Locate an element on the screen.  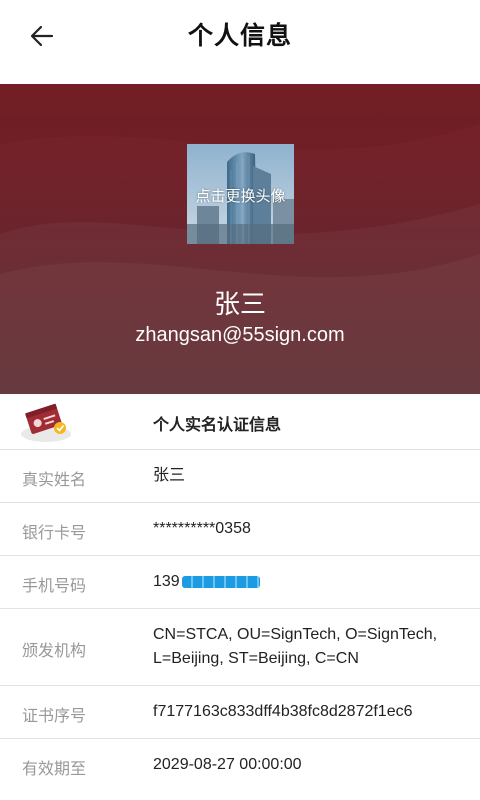
field-row-cert-serial: 证书序号 f7177163c833dff4b38fc8d2872f1ec6 is located at coordinates (240, 712).